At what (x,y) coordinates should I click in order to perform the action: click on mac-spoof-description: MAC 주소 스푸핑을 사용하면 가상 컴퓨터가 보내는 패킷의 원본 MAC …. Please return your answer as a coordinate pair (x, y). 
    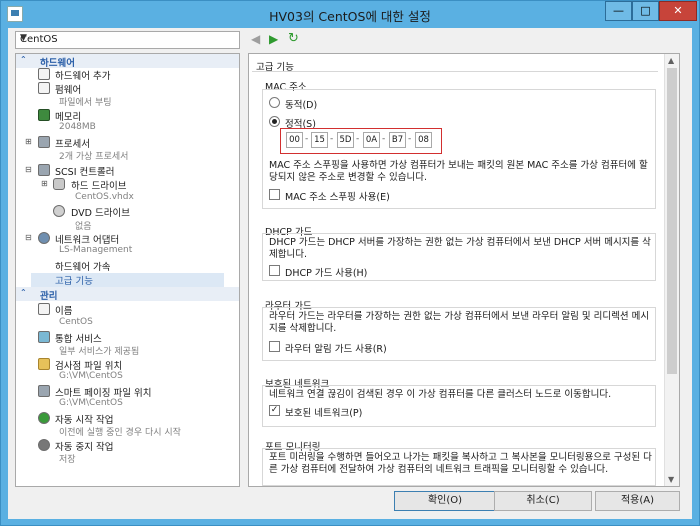
    Looking at the image, I should click on (458, 171).